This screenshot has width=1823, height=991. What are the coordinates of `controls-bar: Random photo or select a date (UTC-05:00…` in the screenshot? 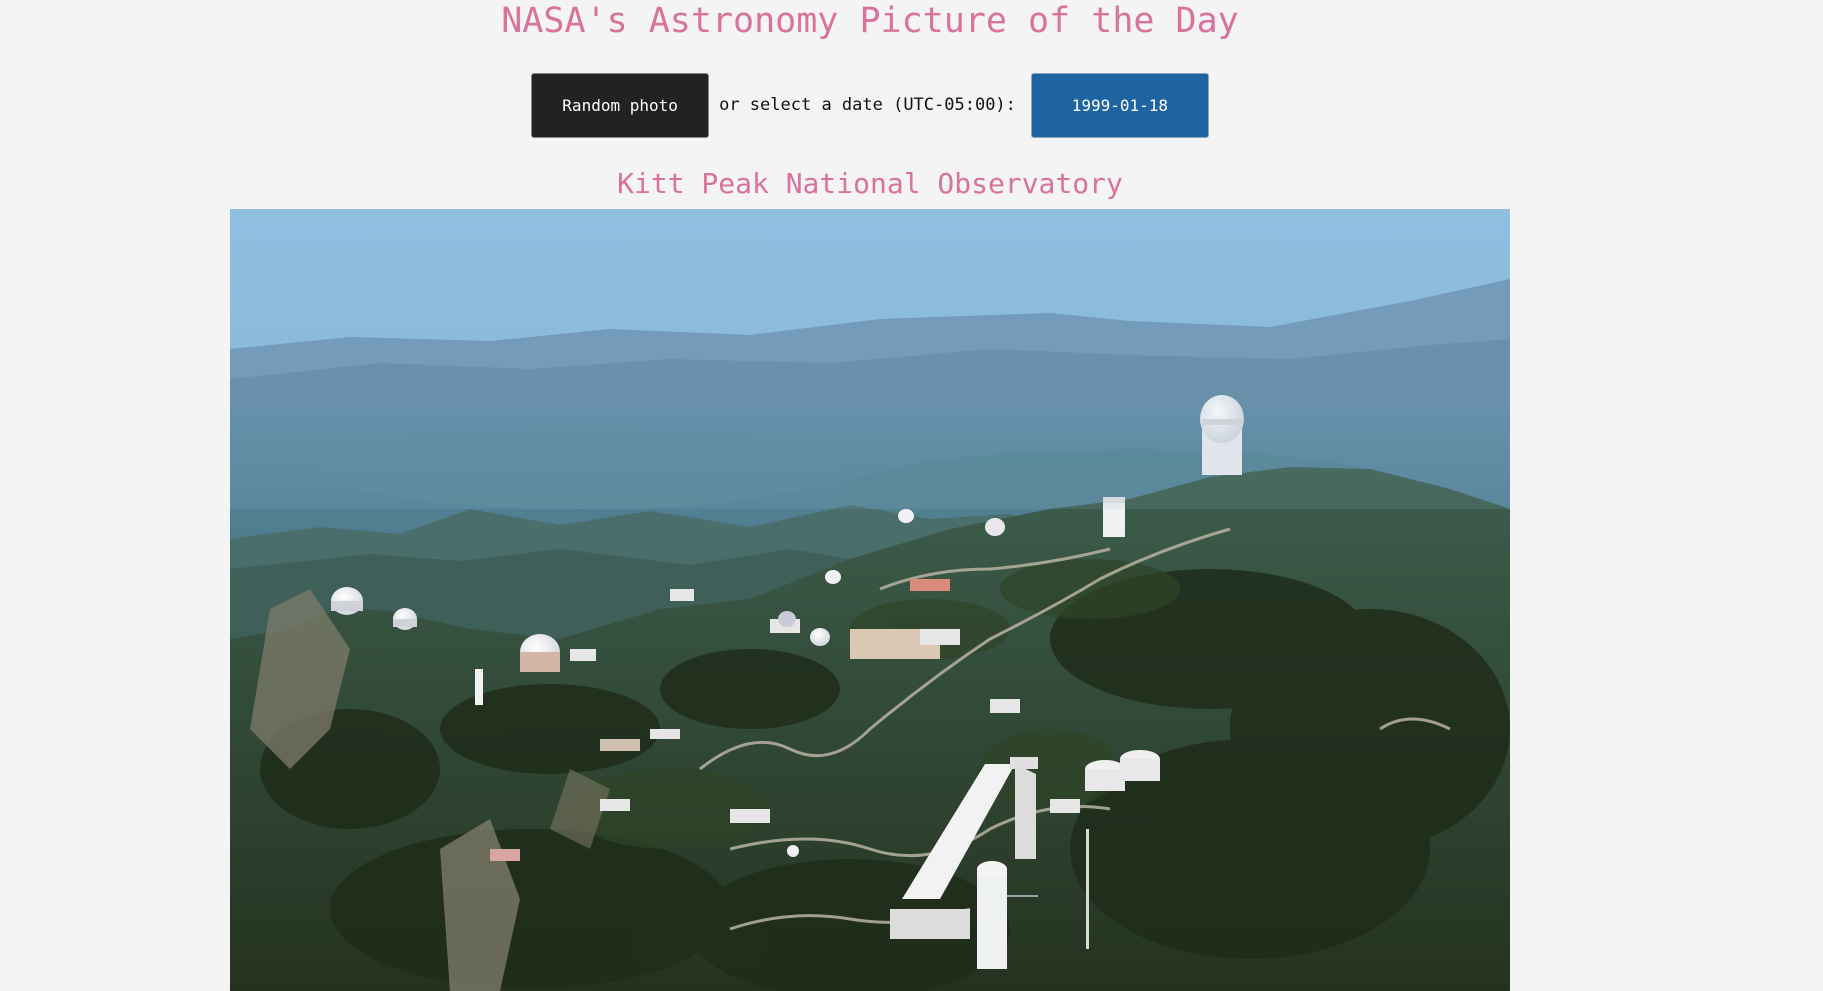 It's located at (870, 105).